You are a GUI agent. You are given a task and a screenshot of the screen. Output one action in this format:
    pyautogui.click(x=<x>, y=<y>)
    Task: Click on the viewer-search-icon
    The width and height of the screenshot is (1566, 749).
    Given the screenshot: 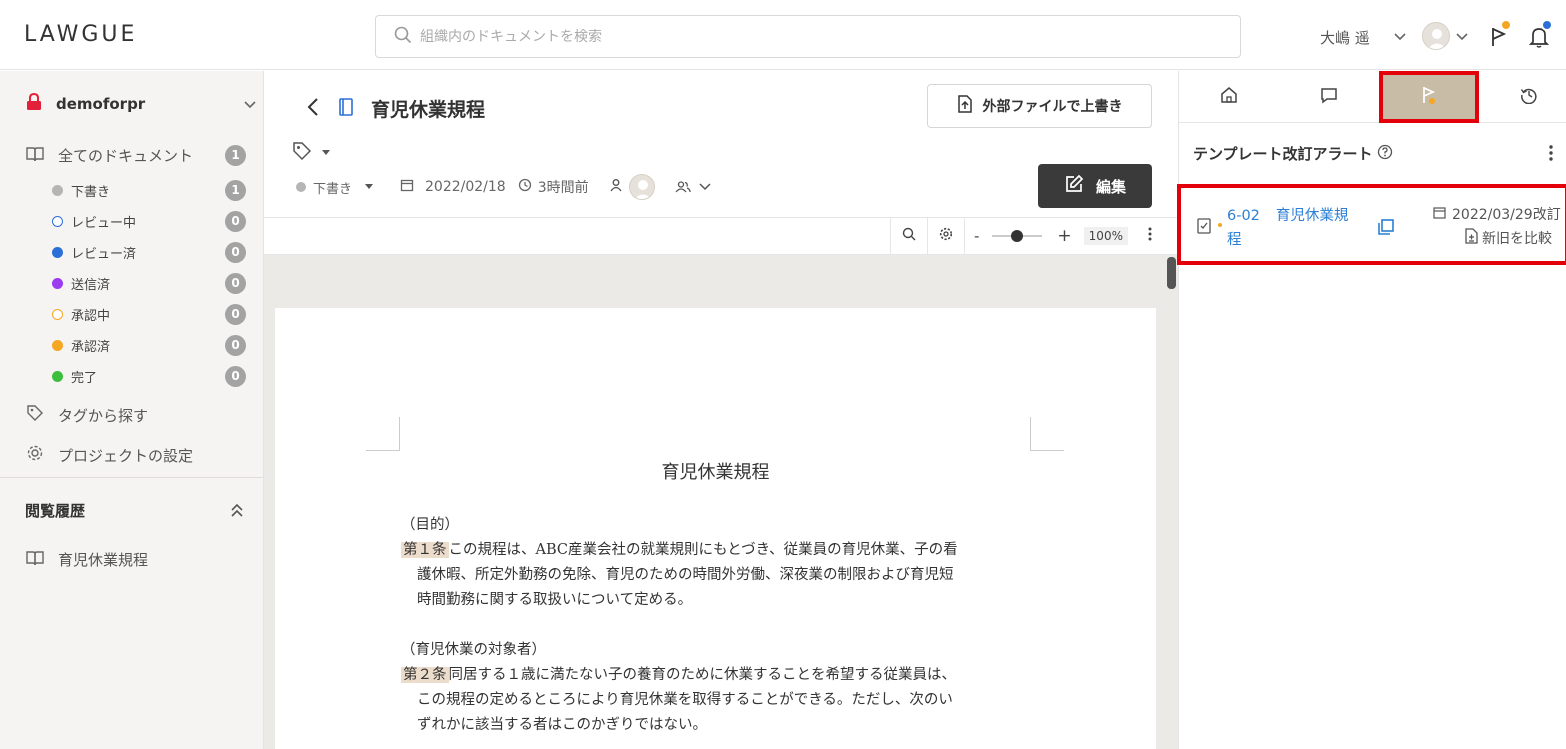 What is the action you would take?
    pyautogui.click(x=909, y=236)
    